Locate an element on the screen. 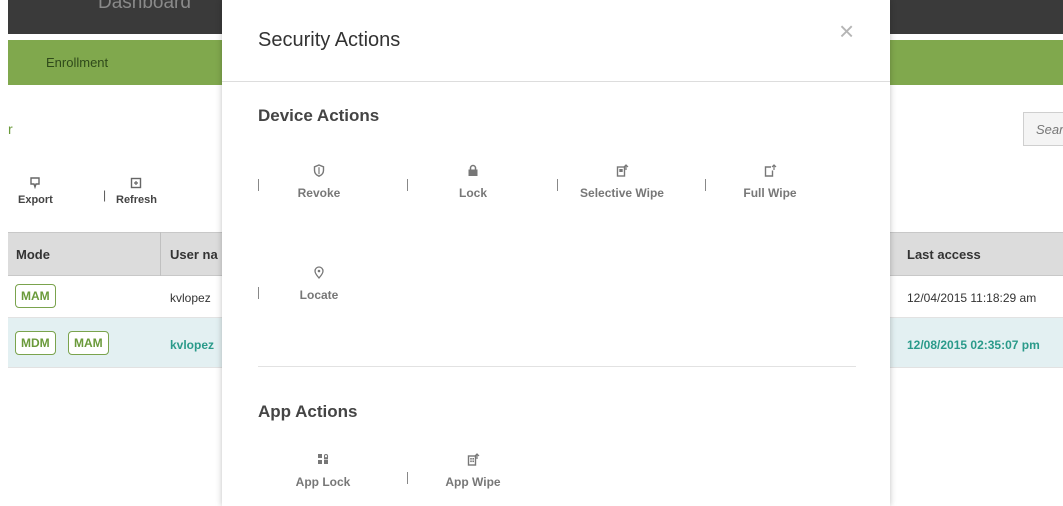 This screenshot has width=1063, height=506. export-label: Export is located at coordinates (35, 200).